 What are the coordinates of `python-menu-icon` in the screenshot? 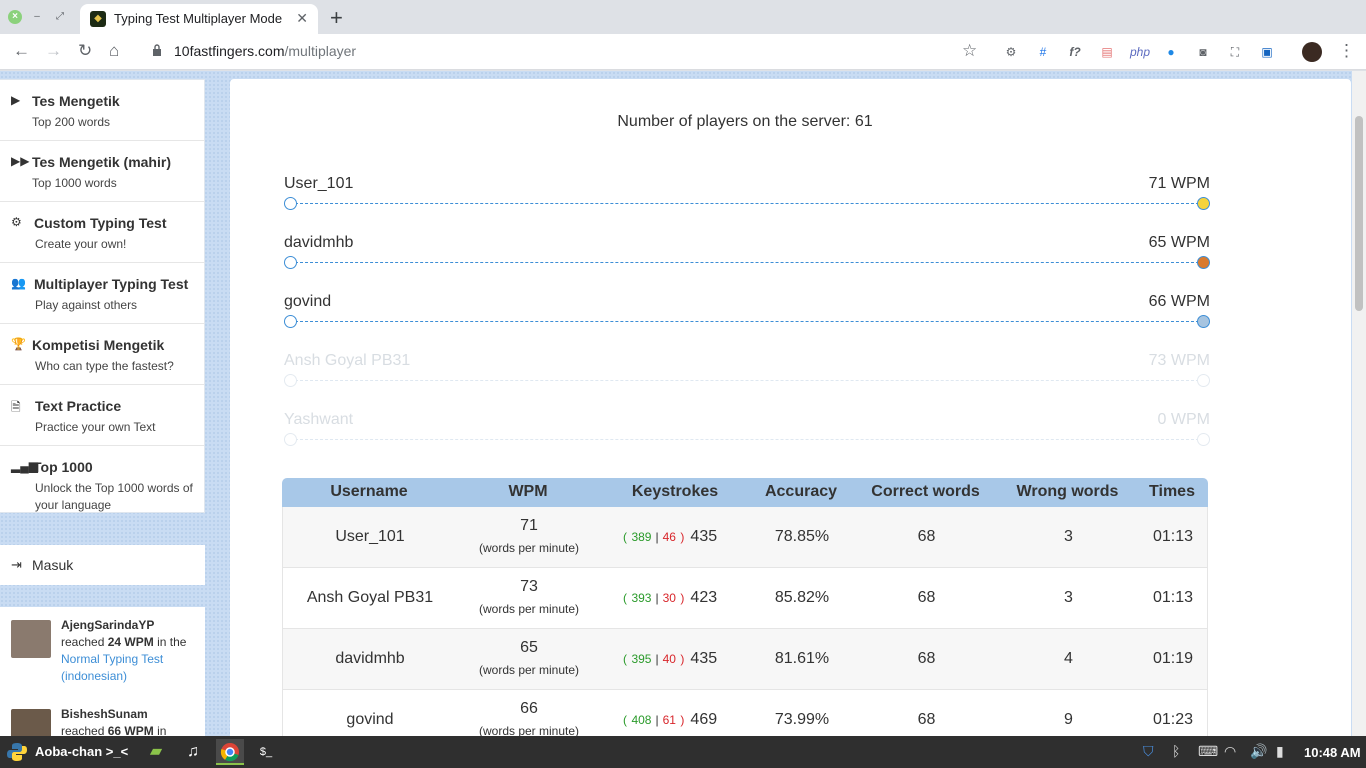 It's located at (17, 752).